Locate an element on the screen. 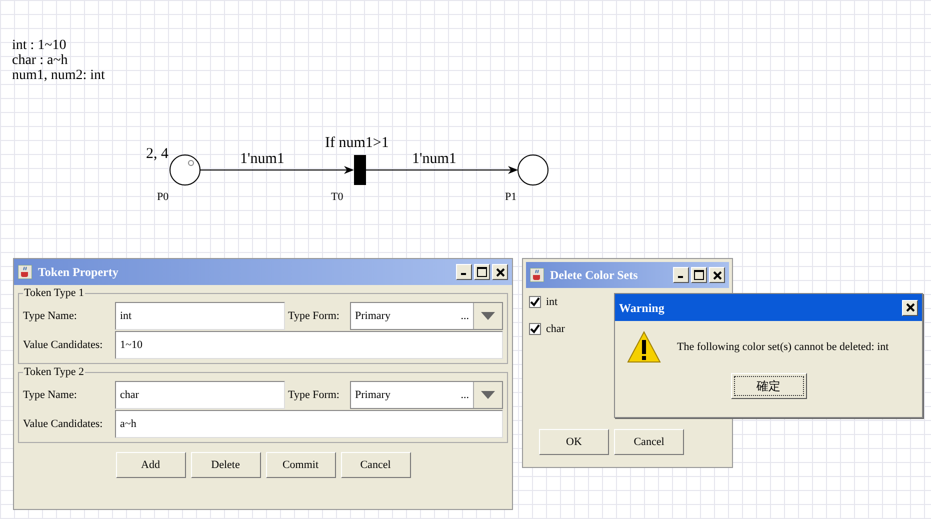 Image resolution: width=931 pixels, height=519 pixels. warning-message: The following color set(s) cannot be deleted: int is located at coordinates (783, 347).